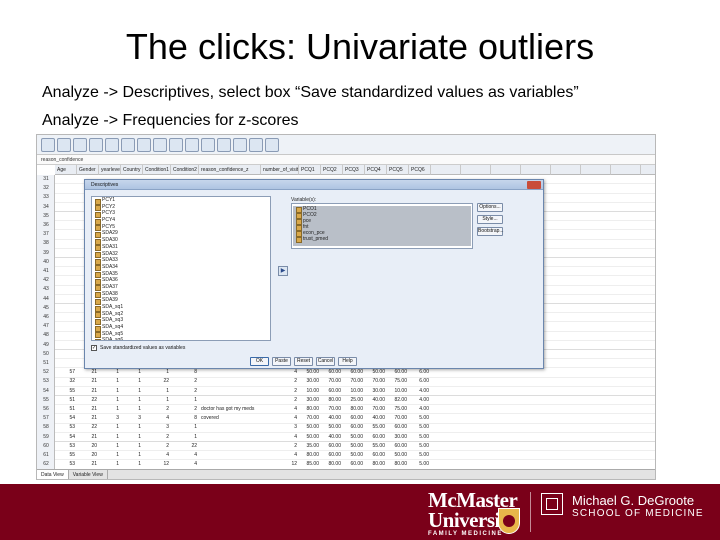 The image size is (720, 540). I want to click on print-icon, so click(80, 144).